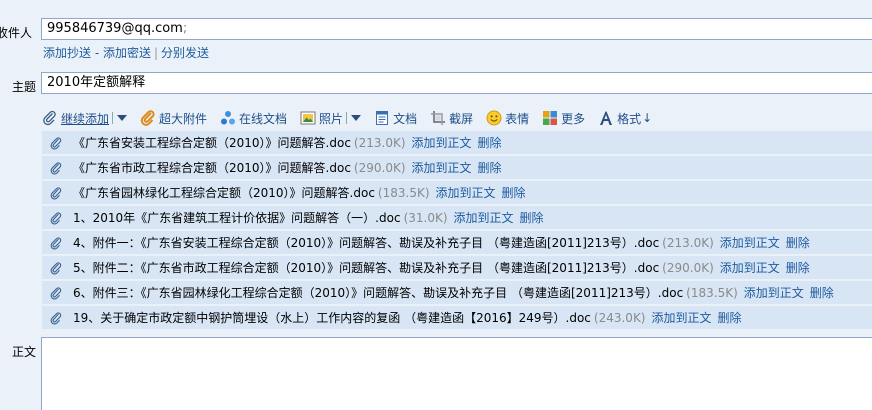 Image resolution: width=872 pixels, height=410 pixels. I want to click on more-icon, so click(550, 118).